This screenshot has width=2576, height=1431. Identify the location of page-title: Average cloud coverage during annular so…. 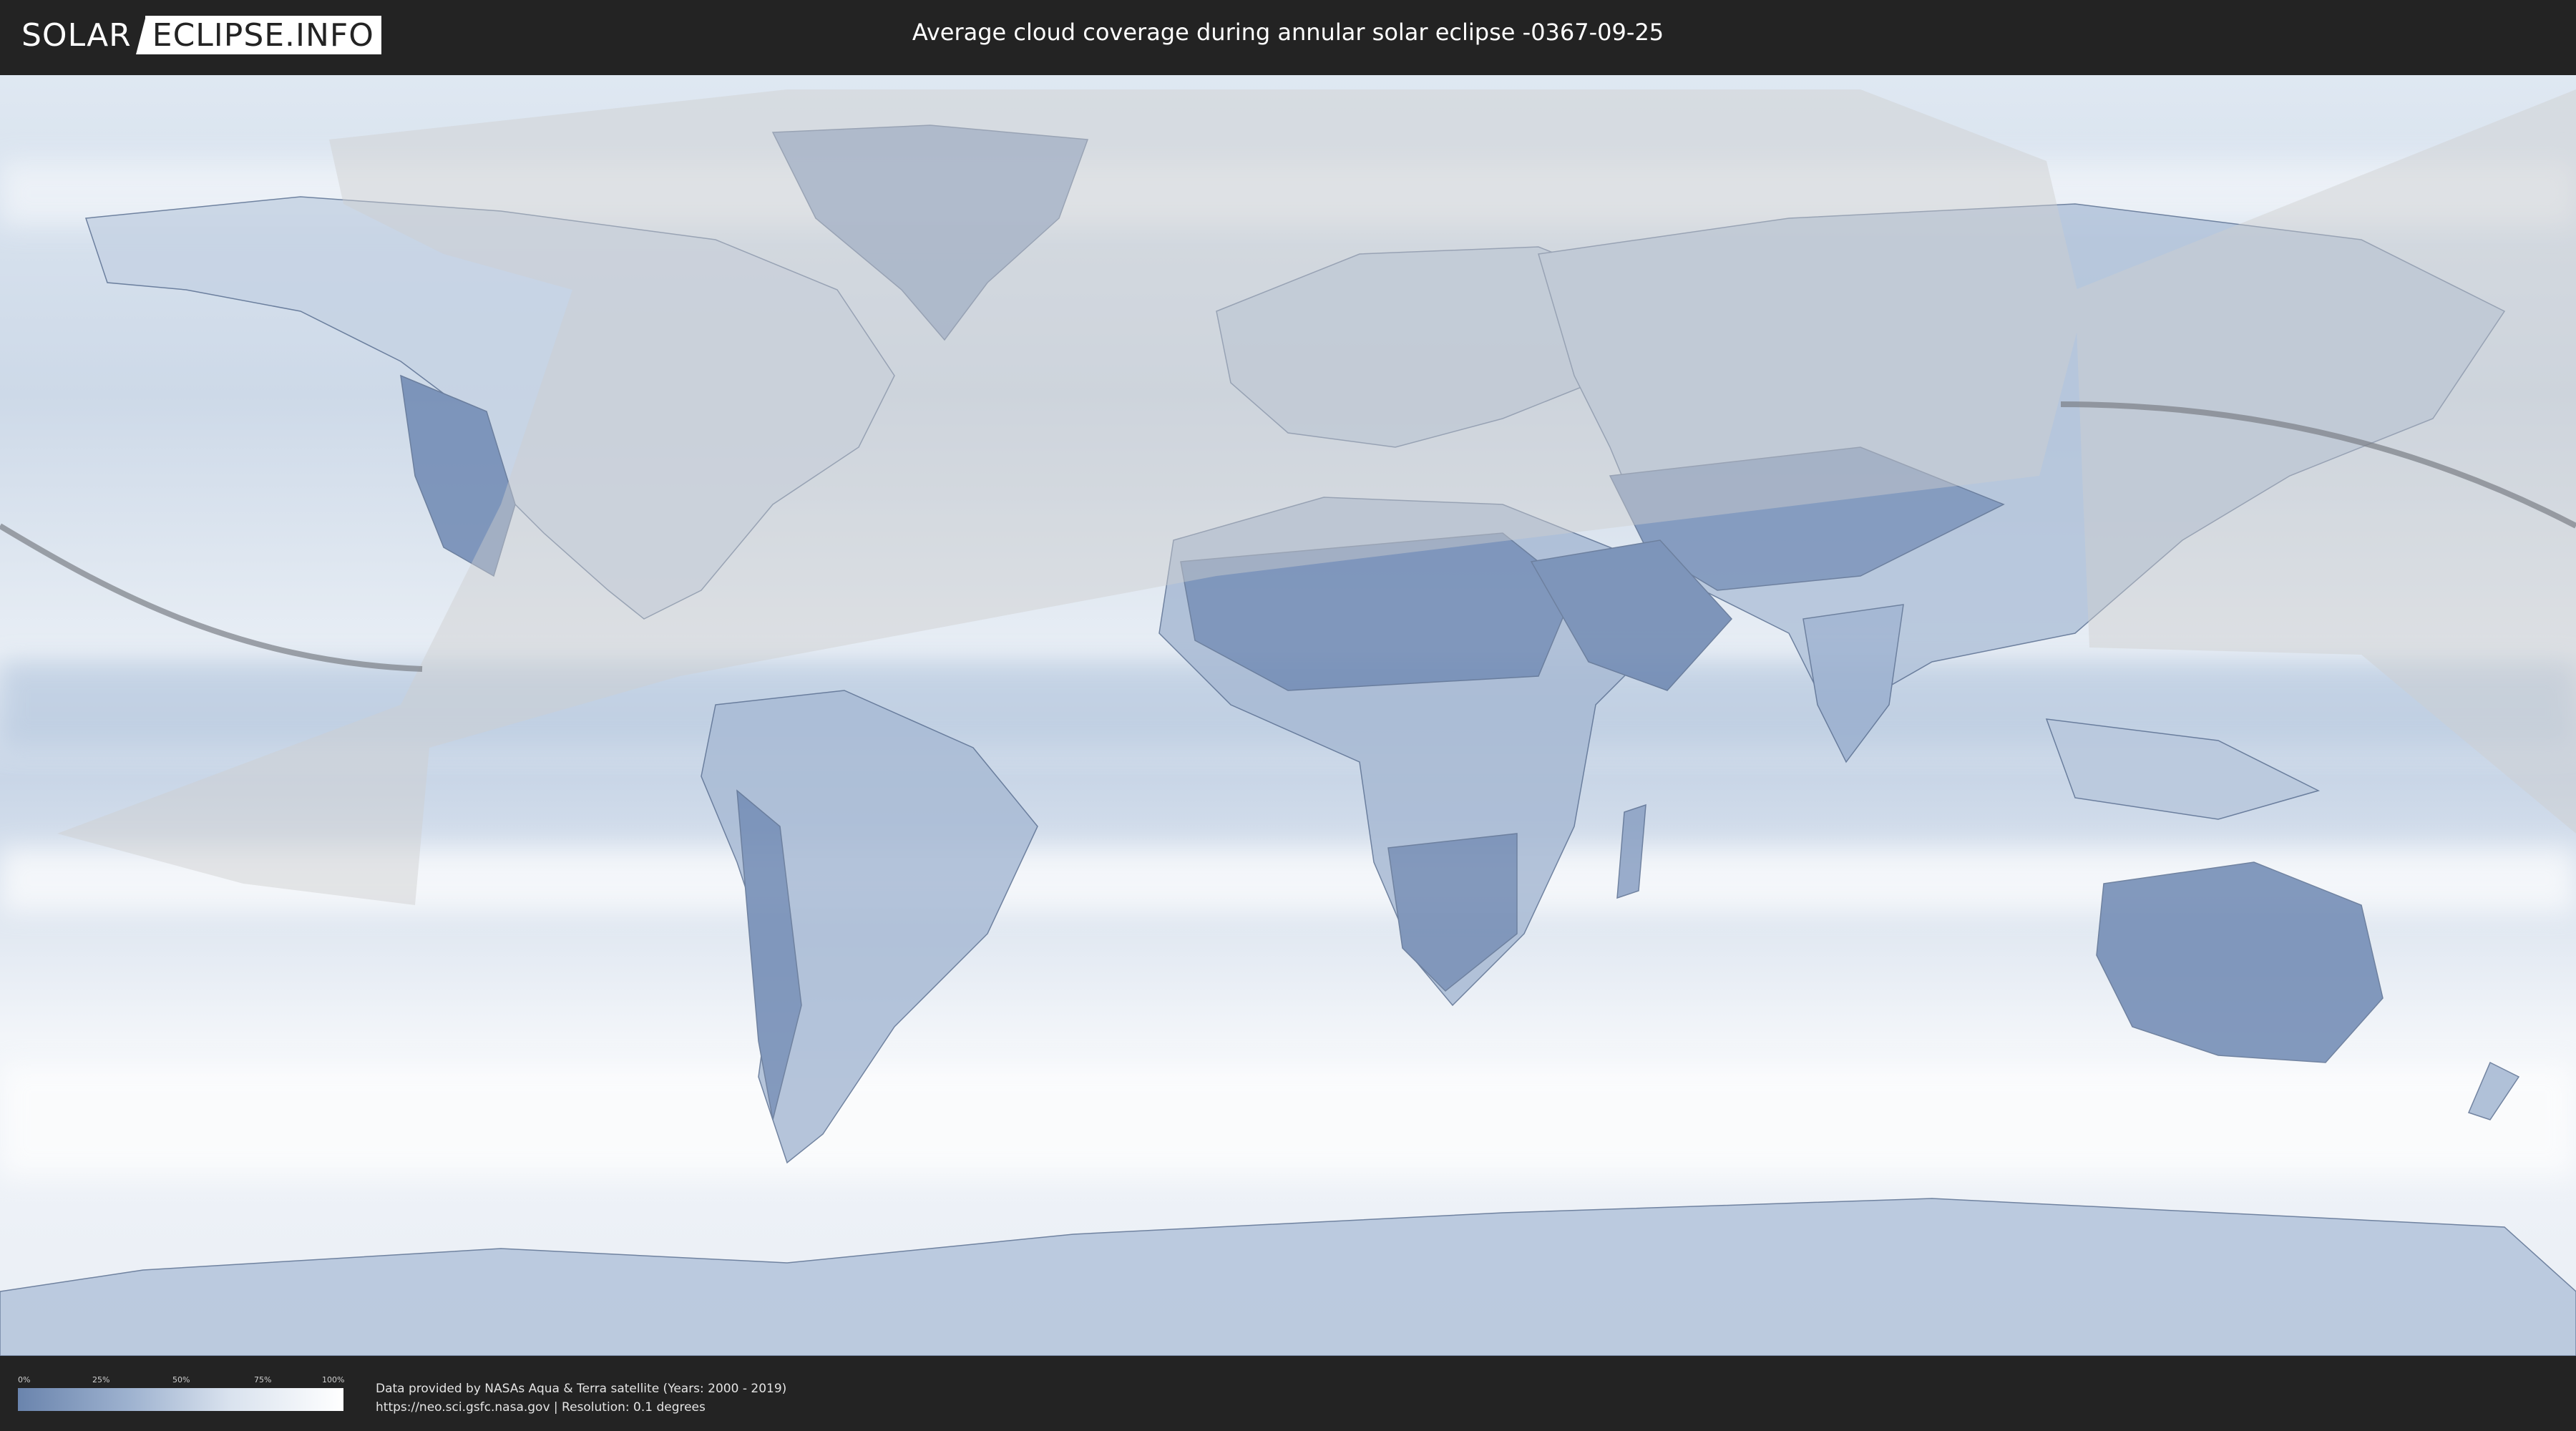
(1288, 32).